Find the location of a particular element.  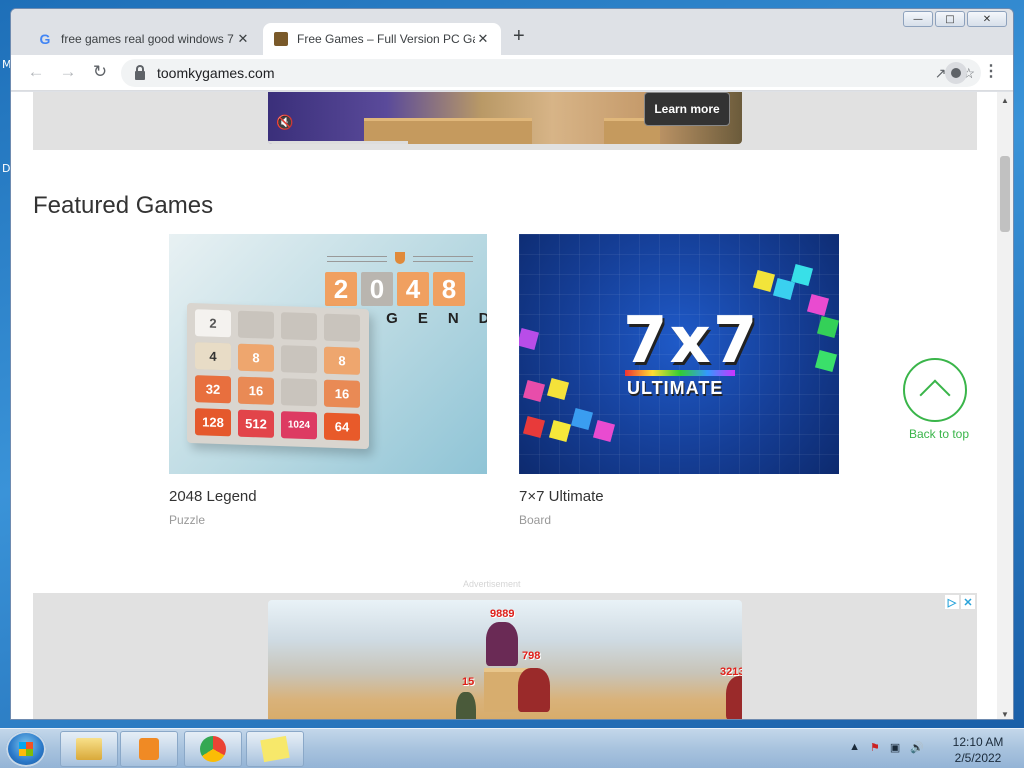

profile-avatar-icon is located at coordinates (956, 73).